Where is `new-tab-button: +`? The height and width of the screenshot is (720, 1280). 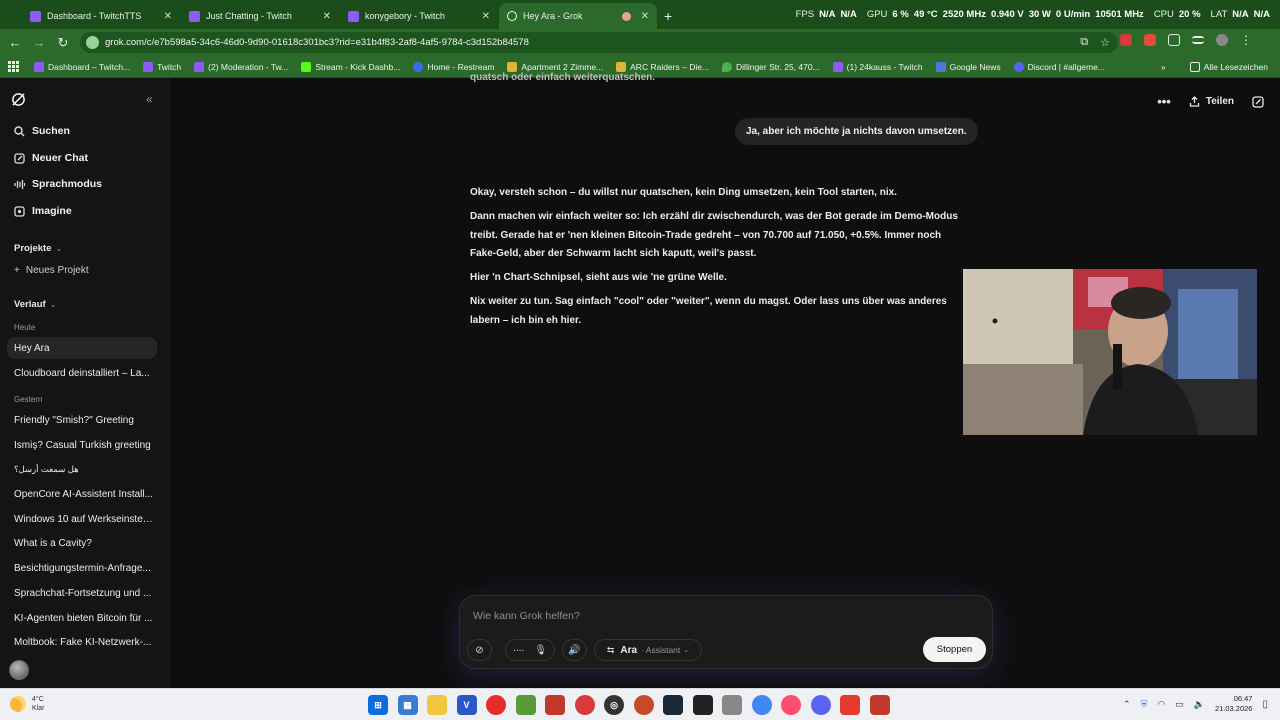
new-tab-button: + is located at coordinates (668, 16).